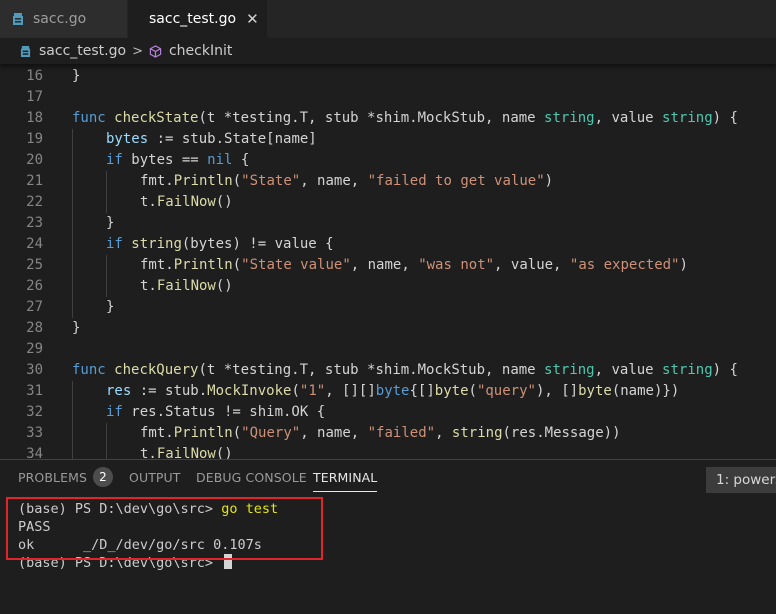 The width and height of the screenshot is (776, 614). What do you see at coordinates (388, 76) in the screenshot?
I see `code-line: 16}` at bounding box center [388, 76].